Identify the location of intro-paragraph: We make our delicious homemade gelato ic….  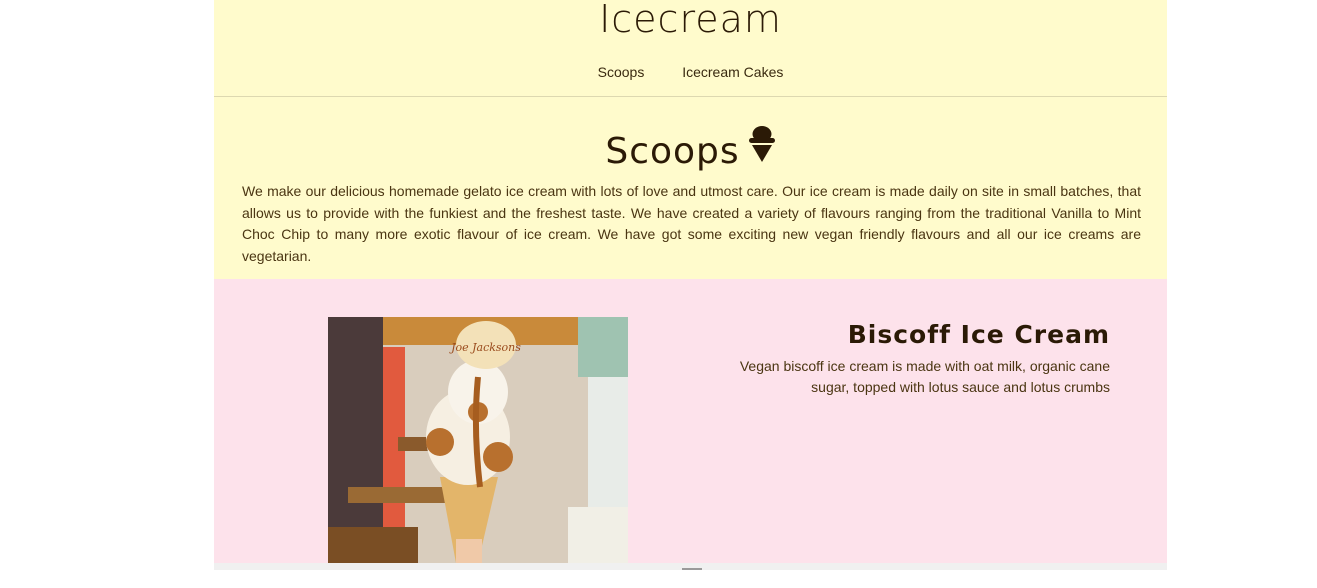
(691, 223).